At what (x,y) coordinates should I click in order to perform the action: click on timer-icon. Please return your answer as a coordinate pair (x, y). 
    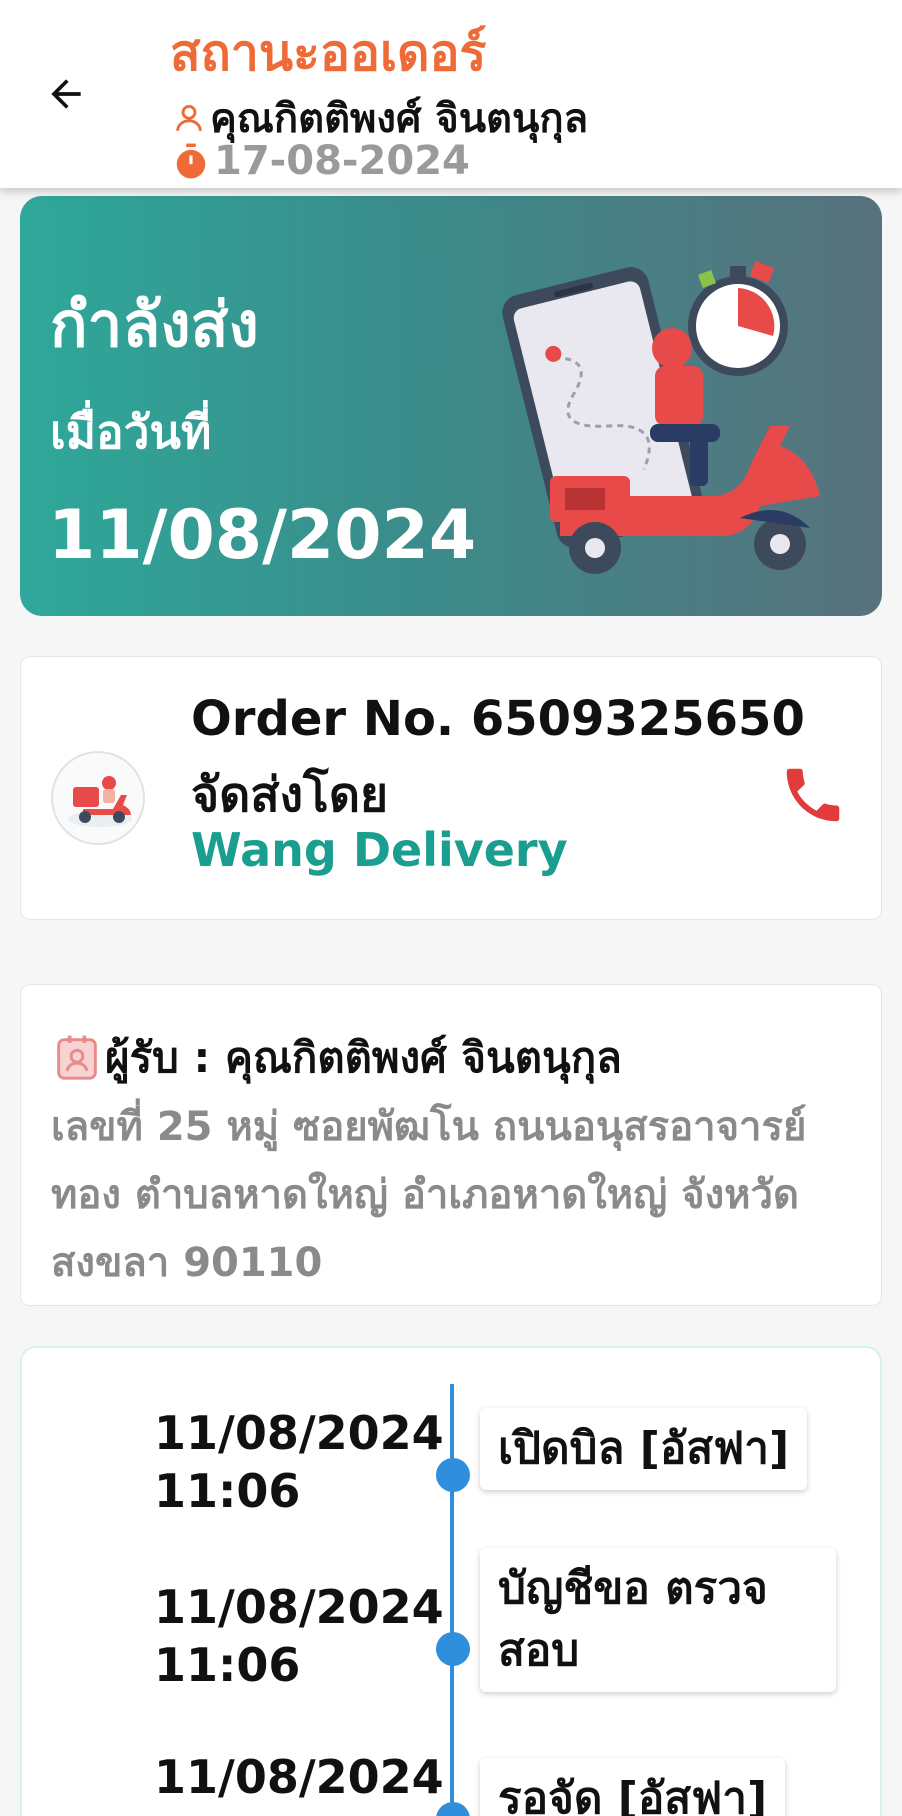
    Looking at the image, I should click on (191, 161).